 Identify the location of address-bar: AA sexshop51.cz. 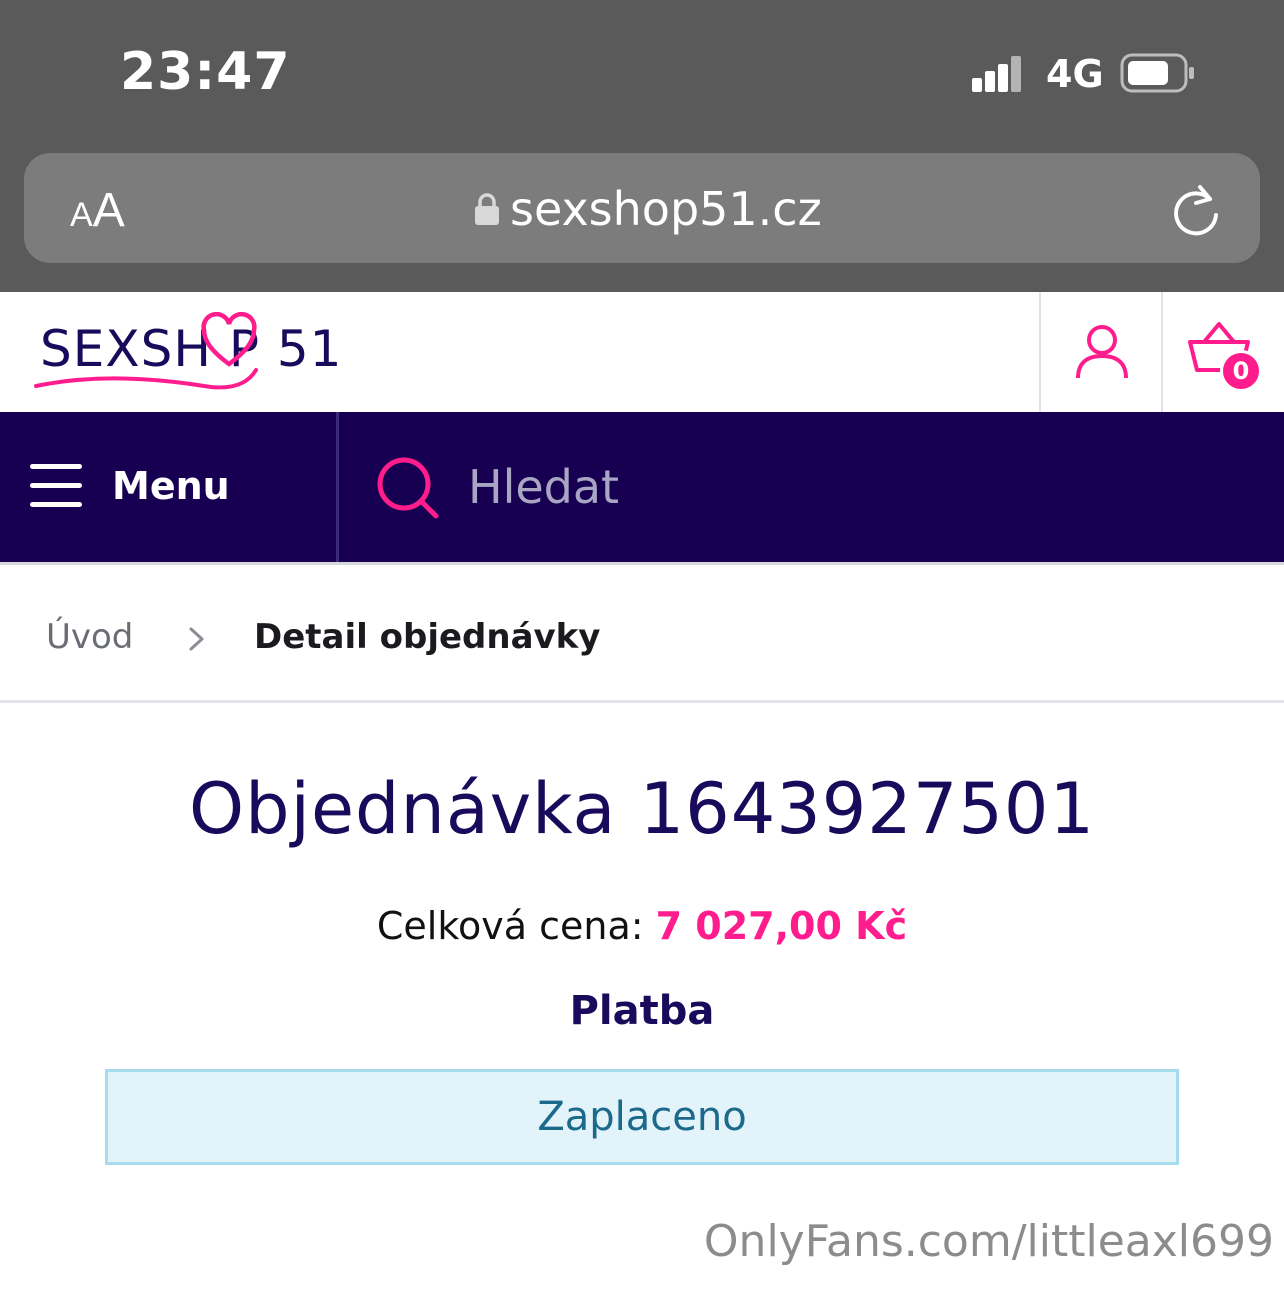
(642, 208).